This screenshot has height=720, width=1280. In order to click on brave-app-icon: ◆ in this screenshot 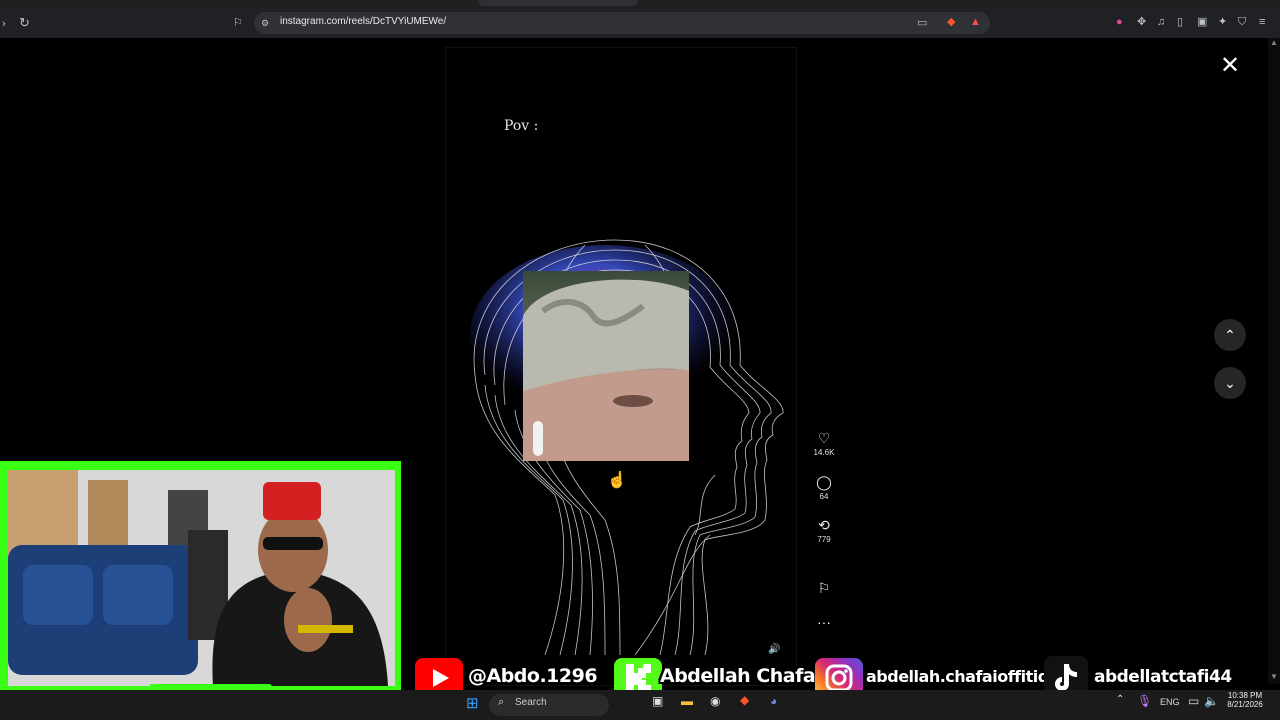, I will do `click(744, 700)`.